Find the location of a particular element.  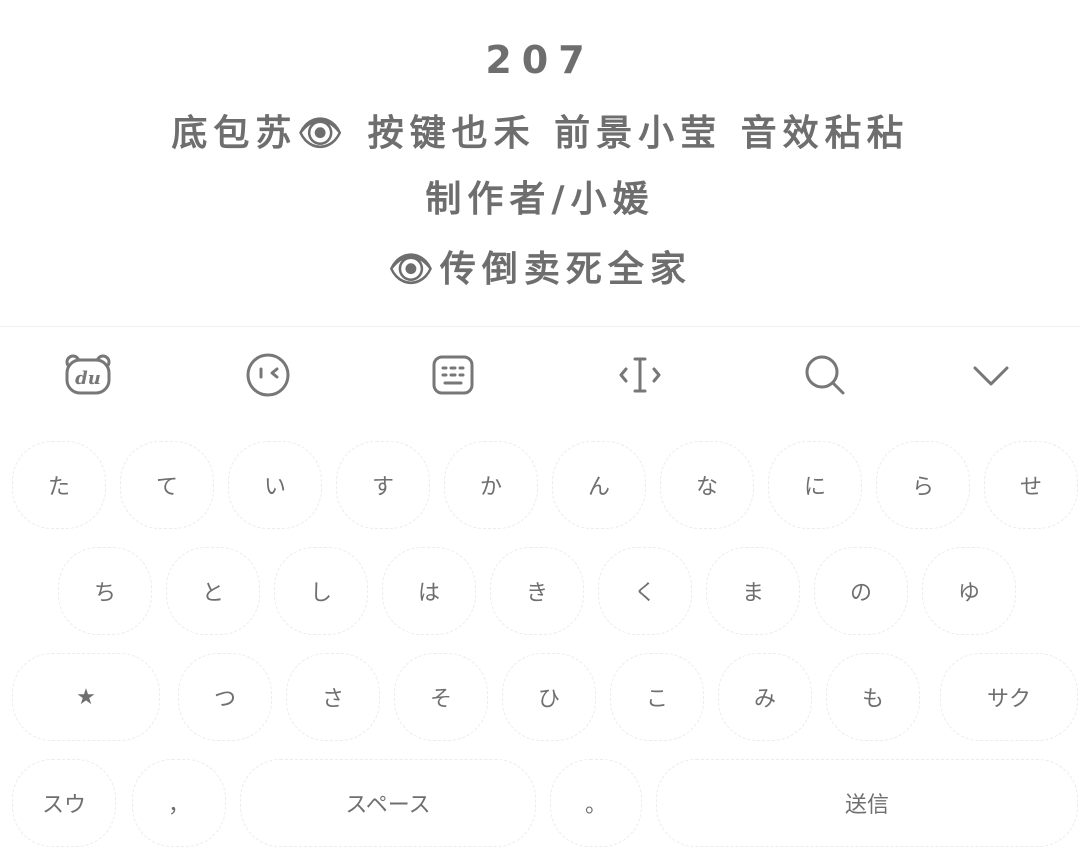

key-hi: ひ is located at coordinates (549, 697).